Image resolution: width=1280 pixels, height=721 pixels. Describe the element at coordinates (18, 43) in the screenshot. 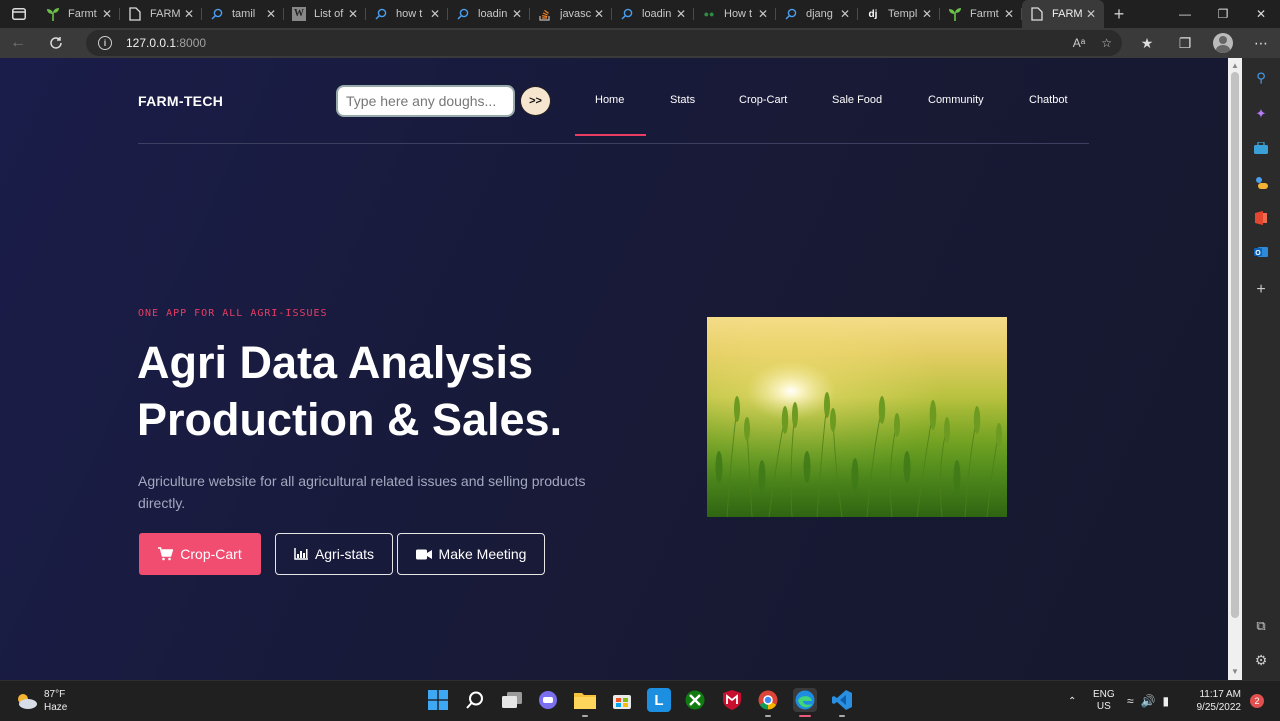

I see `back-button: ←` at that location.